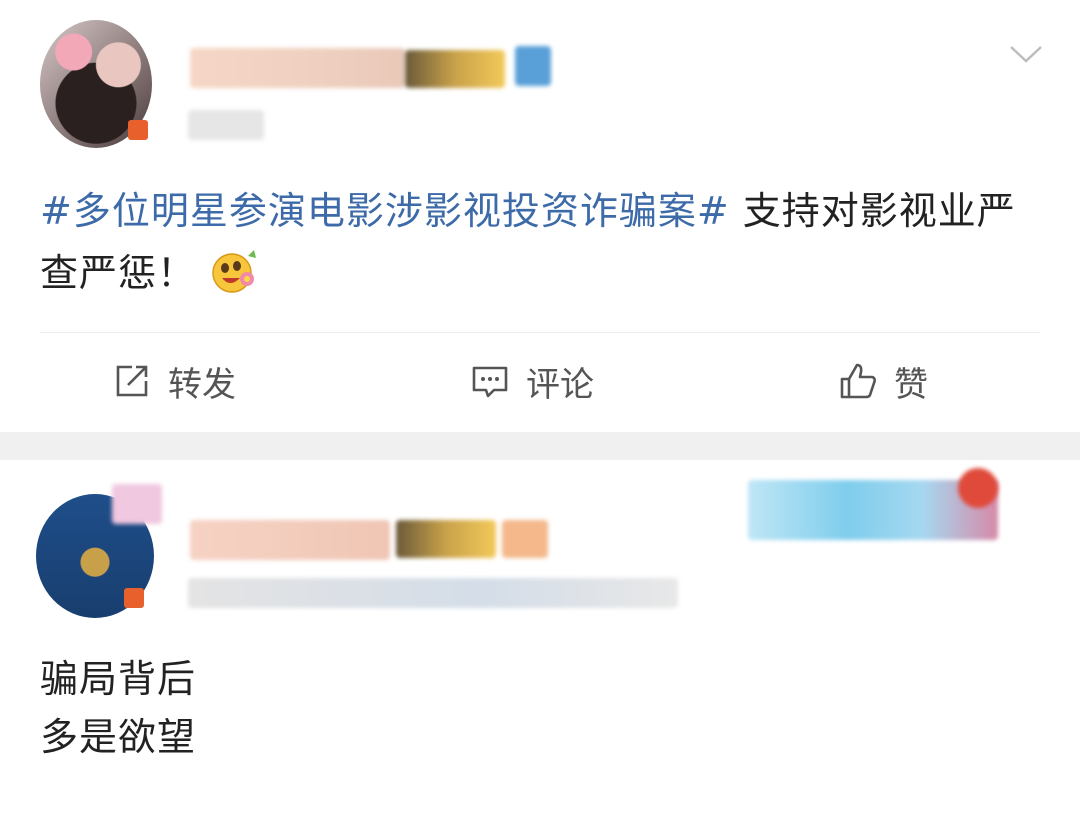  I want to click on topic-hashtag-link: #多位明星参演电影涉影视投资诈骗案#, so click(385, 211).